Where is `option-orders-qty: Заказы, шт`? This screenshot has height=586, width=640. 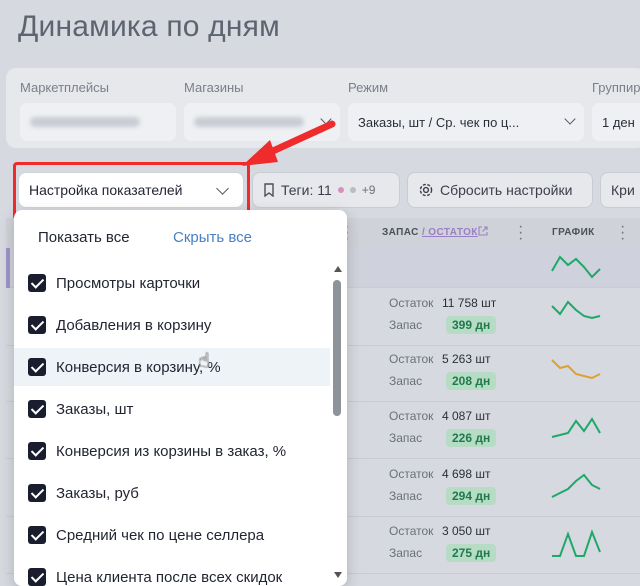
option-orders-qty: Заказы, шт is located at coordinates (172, 409).